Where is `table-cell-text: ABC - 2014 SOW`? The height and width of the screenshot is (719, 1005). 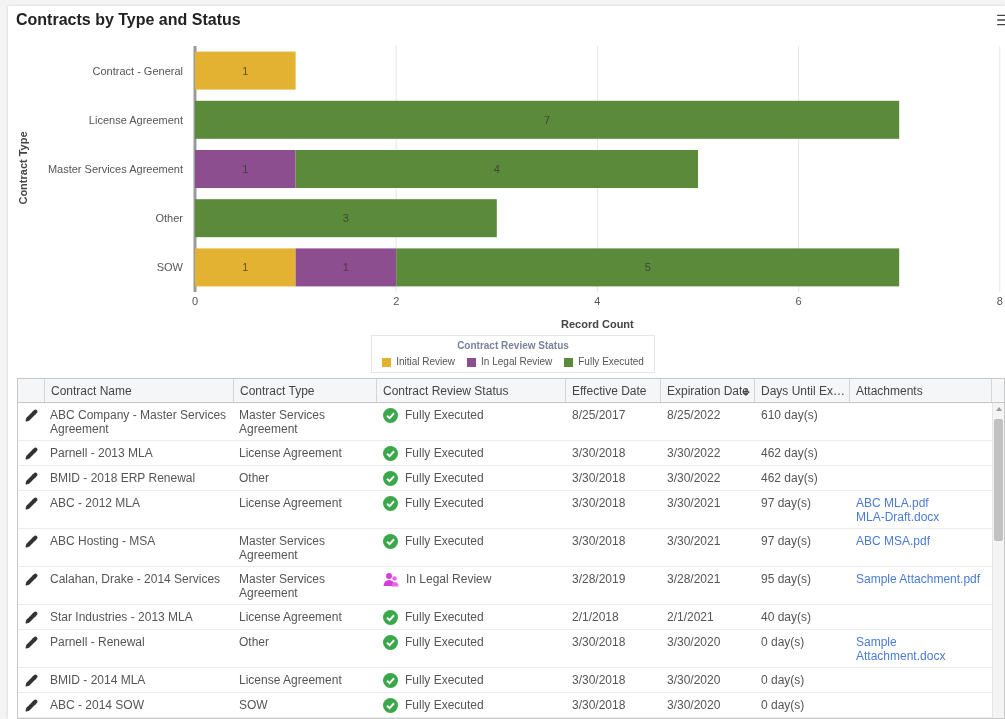
table-cell-text: ABC - 2014 SOW is located at coordinates (97, 705).